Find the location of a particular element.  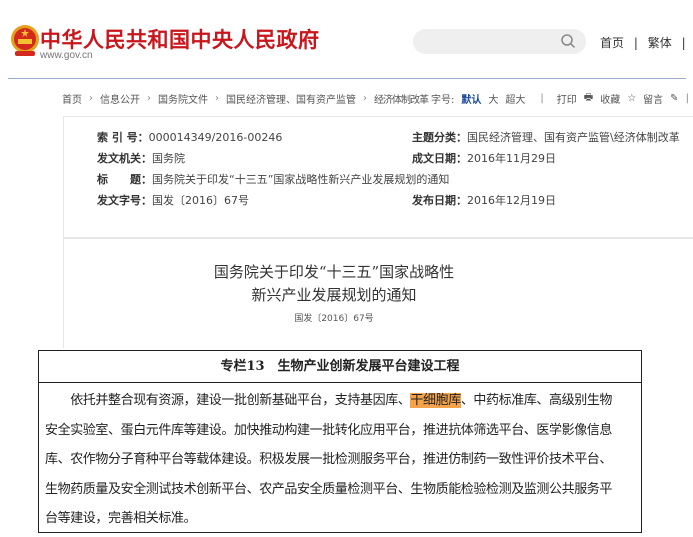

breadcrumb-state-council-docs: 国务院文件 is located at coordinates (183, 98).